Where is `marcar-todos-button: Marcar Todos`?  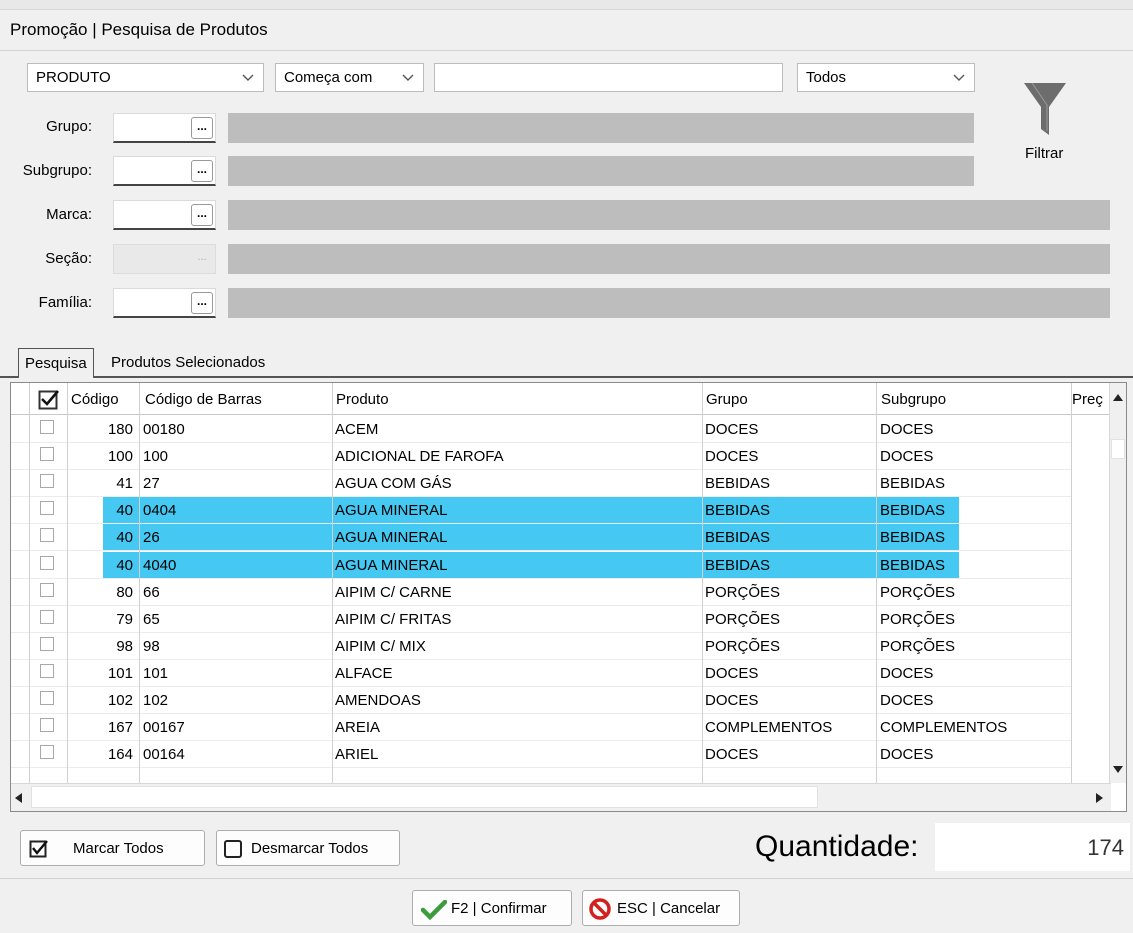
marcar-todos-button: Marcar Todos is located at coordinates (112, 848).